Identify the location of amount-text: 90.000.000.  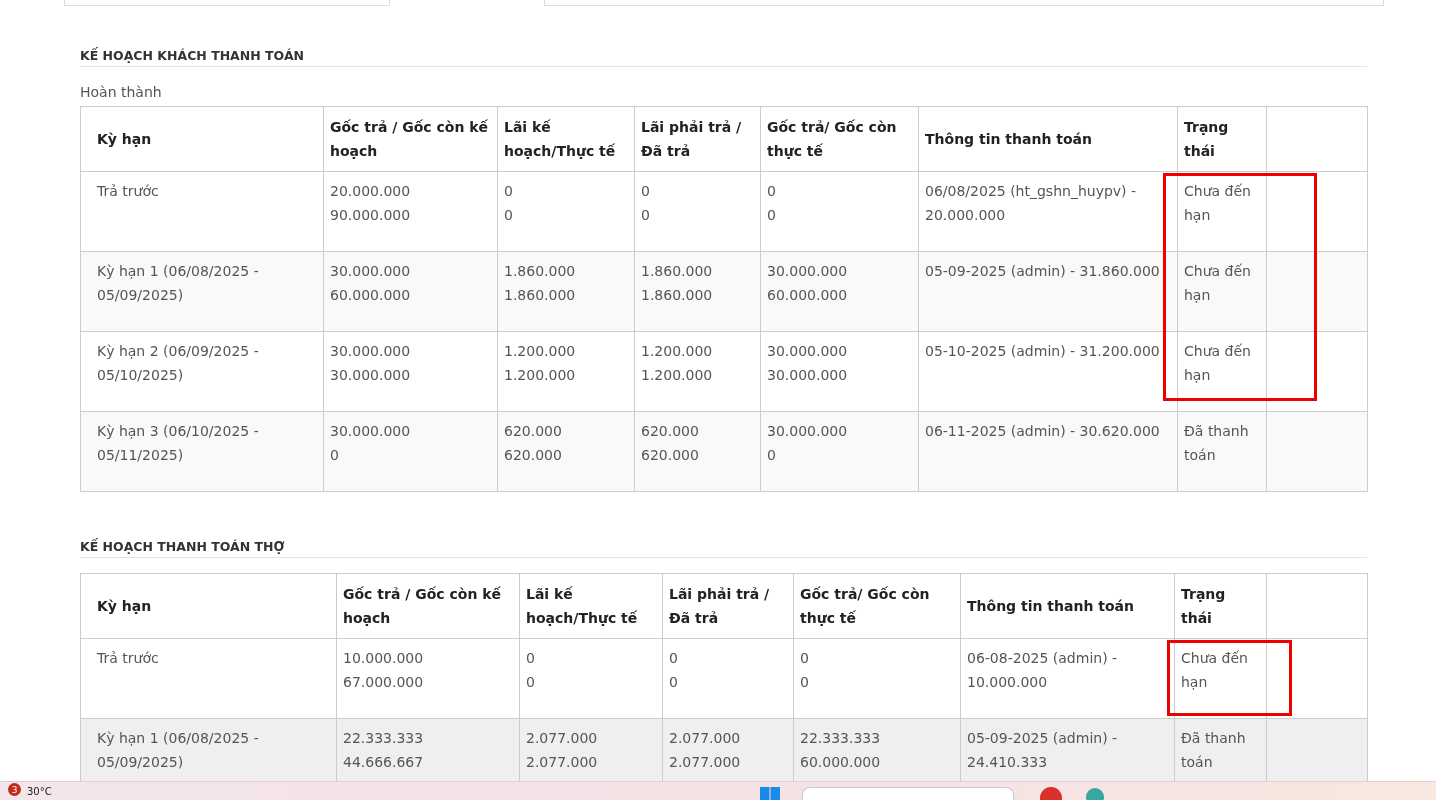
(371, 215).